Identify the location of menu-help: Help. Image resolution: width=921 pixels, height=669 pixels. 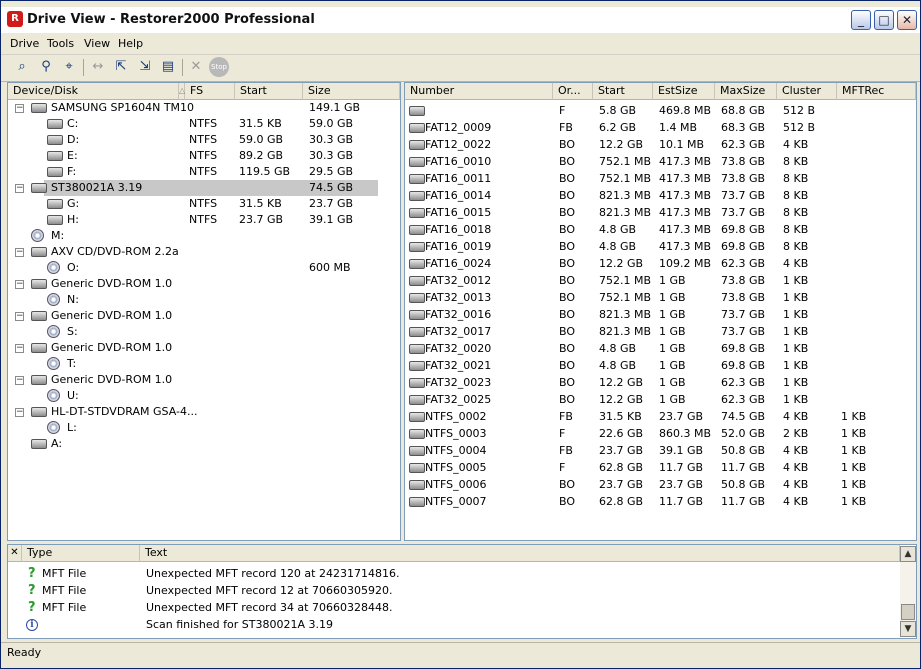
(130, 43).